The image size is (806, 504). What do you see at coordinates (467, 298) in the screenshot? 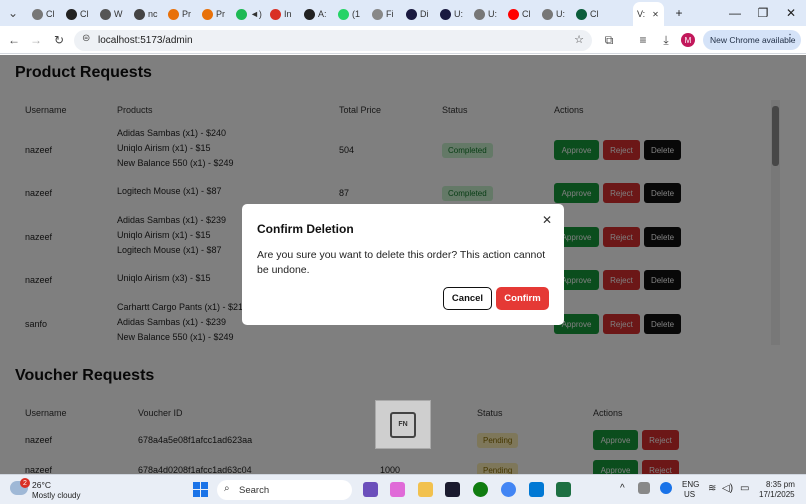
I see `cancel-button: Cancel` at bounding box center [467, 298].